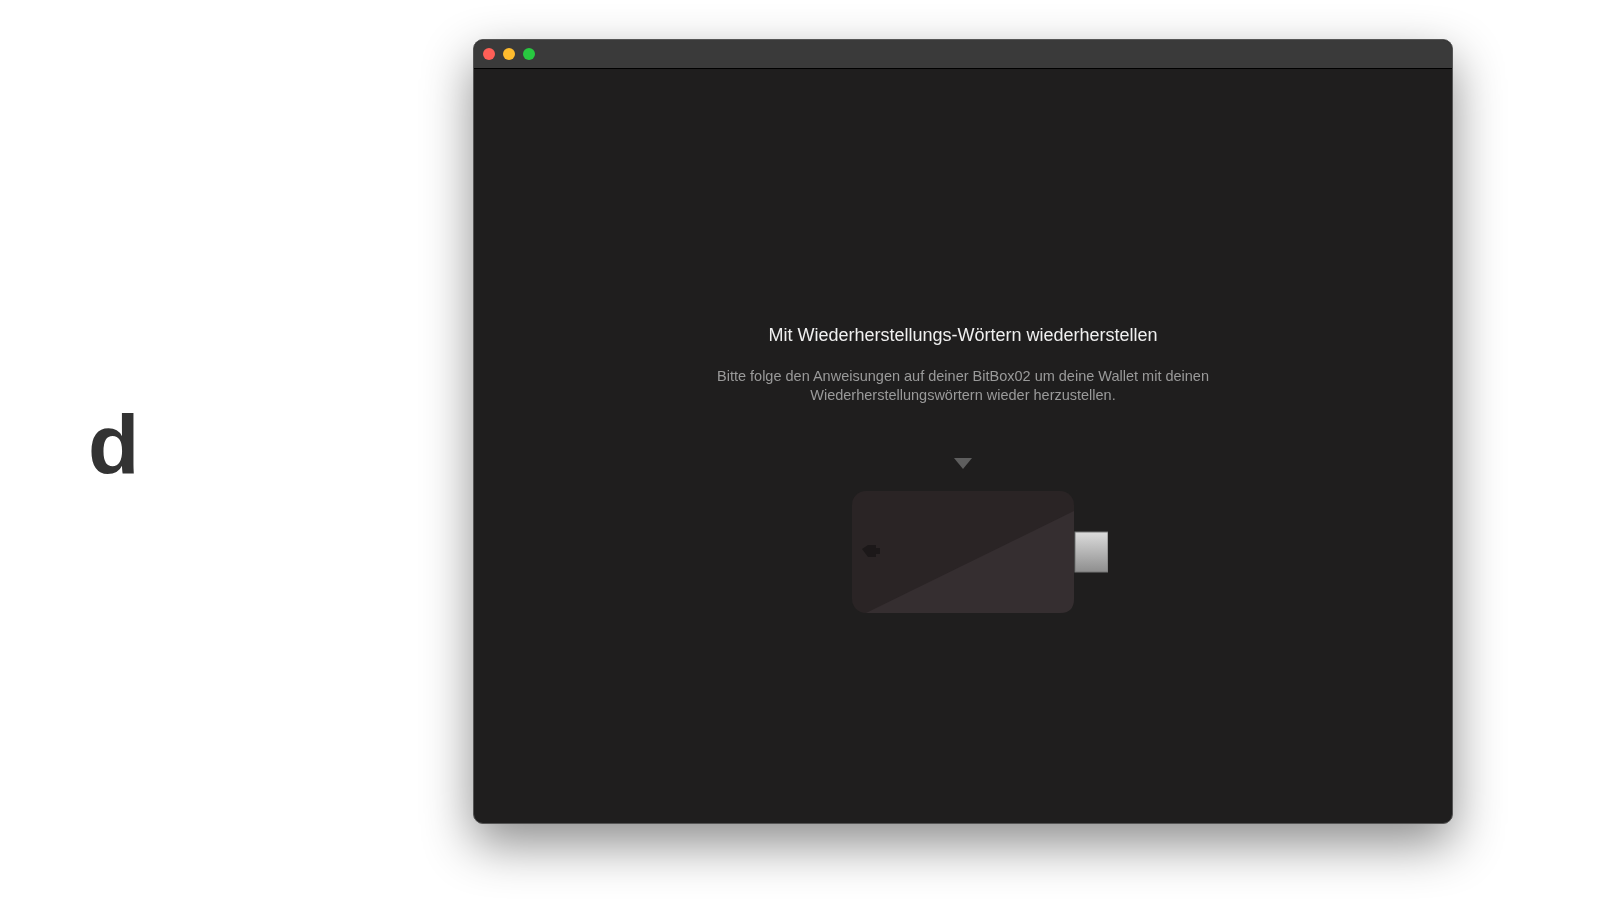 This screenshot has height=900, width=1600. What do you see at coordinates (963, 335) in the screenshot?
I see `page-title: Mit Wiederherstellungs-Wörtern wiederherstellen` at bounding box center [963, 335].